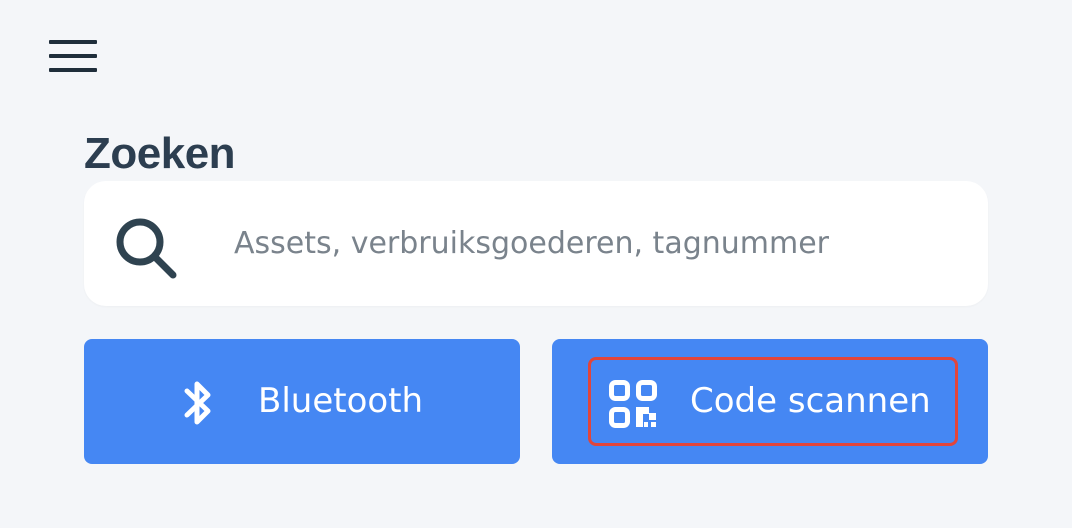 The image size is (1072, 528). What do you see at coordinates (633, 404) in the screenshot?
I see `qr-code-icon` at bounding box center [633, 404].